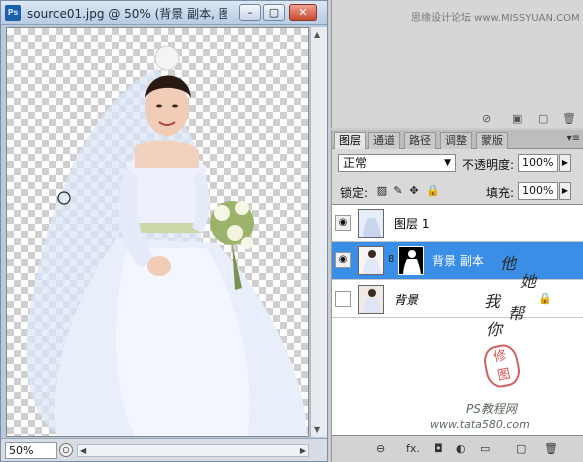 The height and width of the screenshot is (462, 583). I want to click on add-mask-icon: ◘, so click(438, 448).